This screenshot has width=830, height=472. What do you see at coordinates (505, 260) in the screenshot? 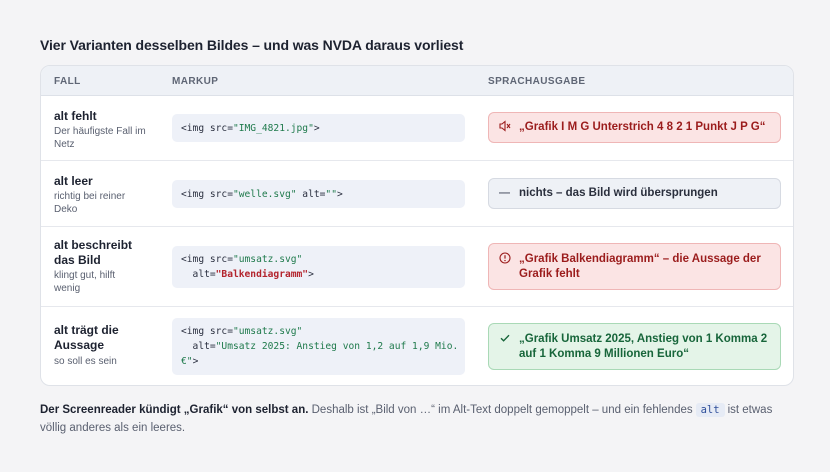
I see `alert-circle-icon` at bounding box center [505, 260].